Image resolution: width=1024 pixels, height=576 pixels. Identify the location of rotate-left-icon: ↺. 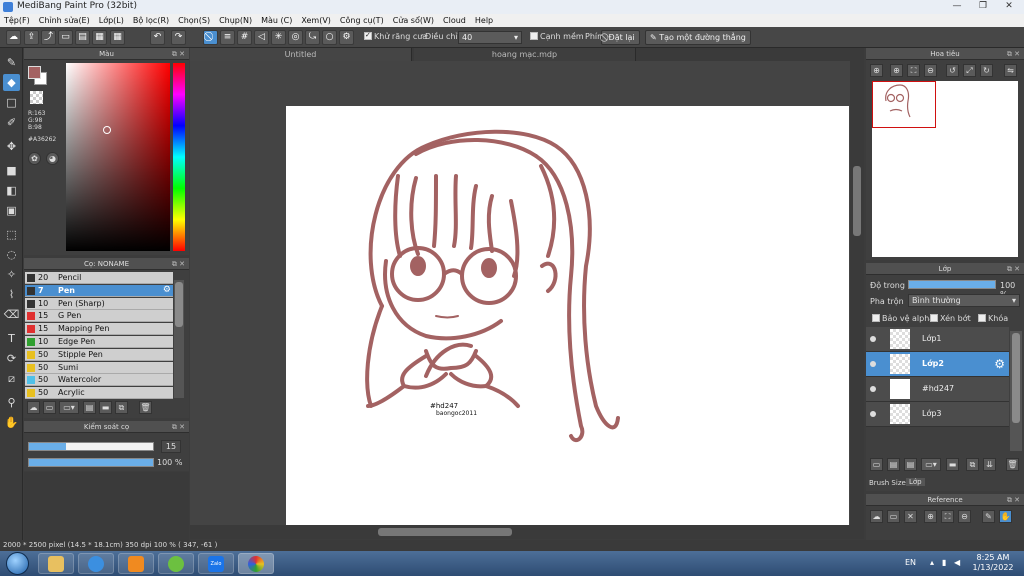
(952, 70).